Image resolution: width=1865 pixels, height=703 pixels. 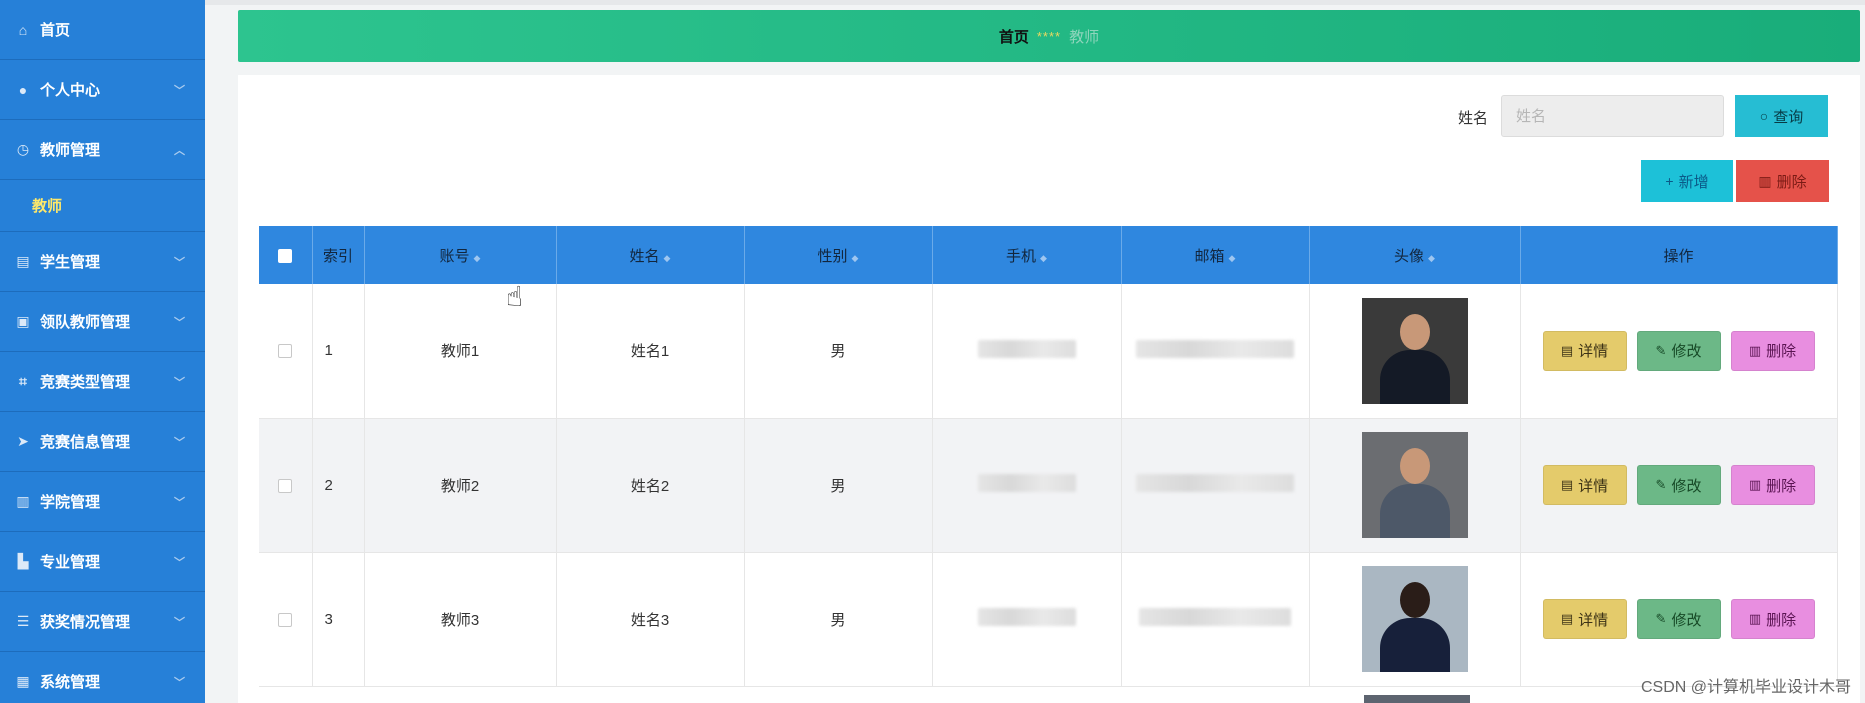 What do you see at coordinates (1035, 2) in the screenshot?
I see `top-divider` at bounding box center [1035, 2].